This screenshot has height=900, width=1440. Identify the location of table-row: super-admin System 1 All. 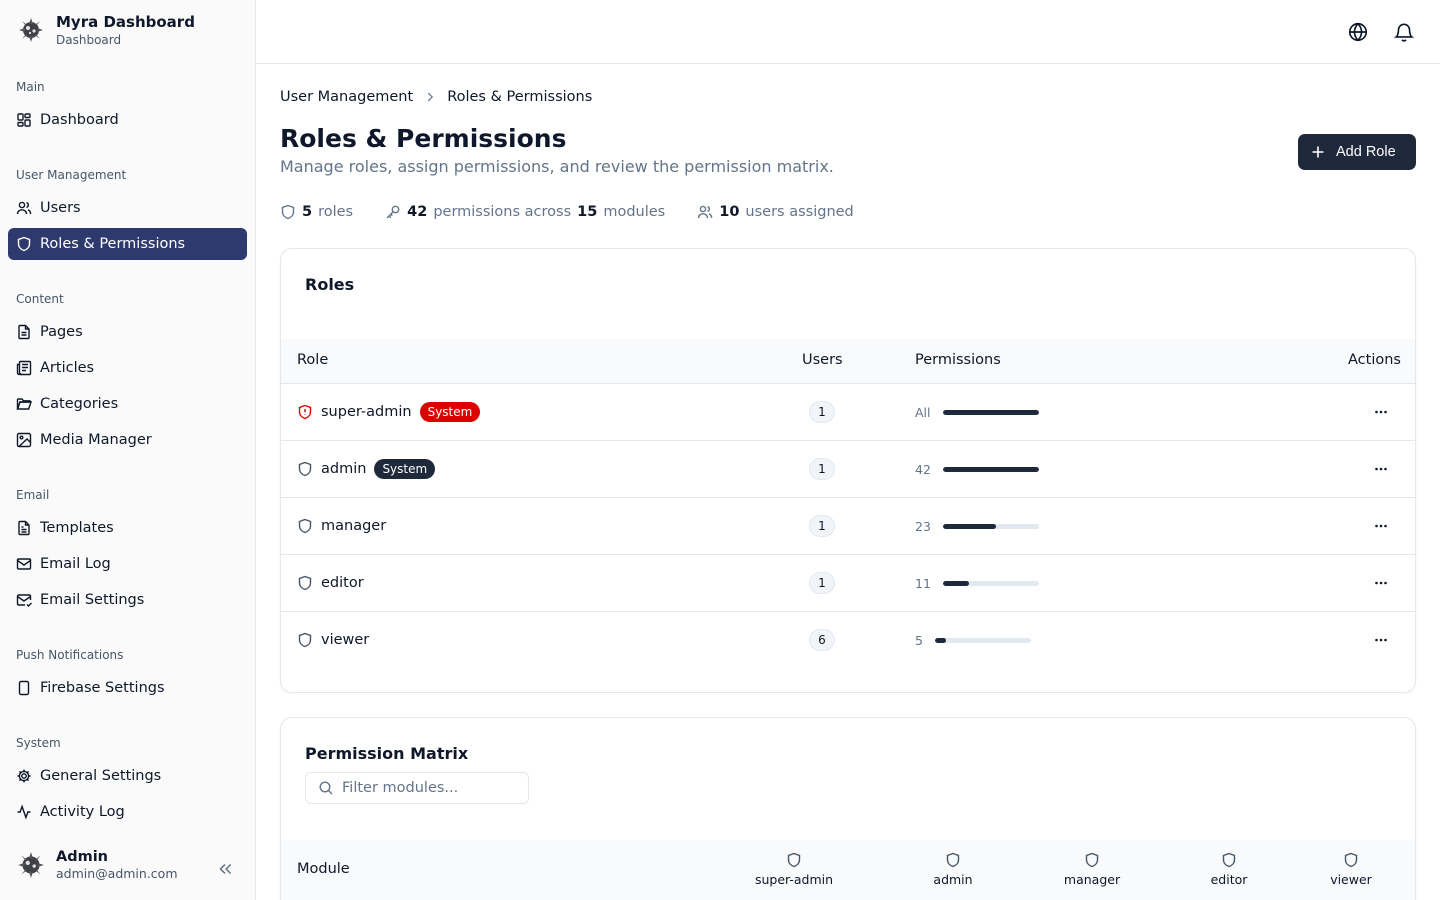
(848, 412).